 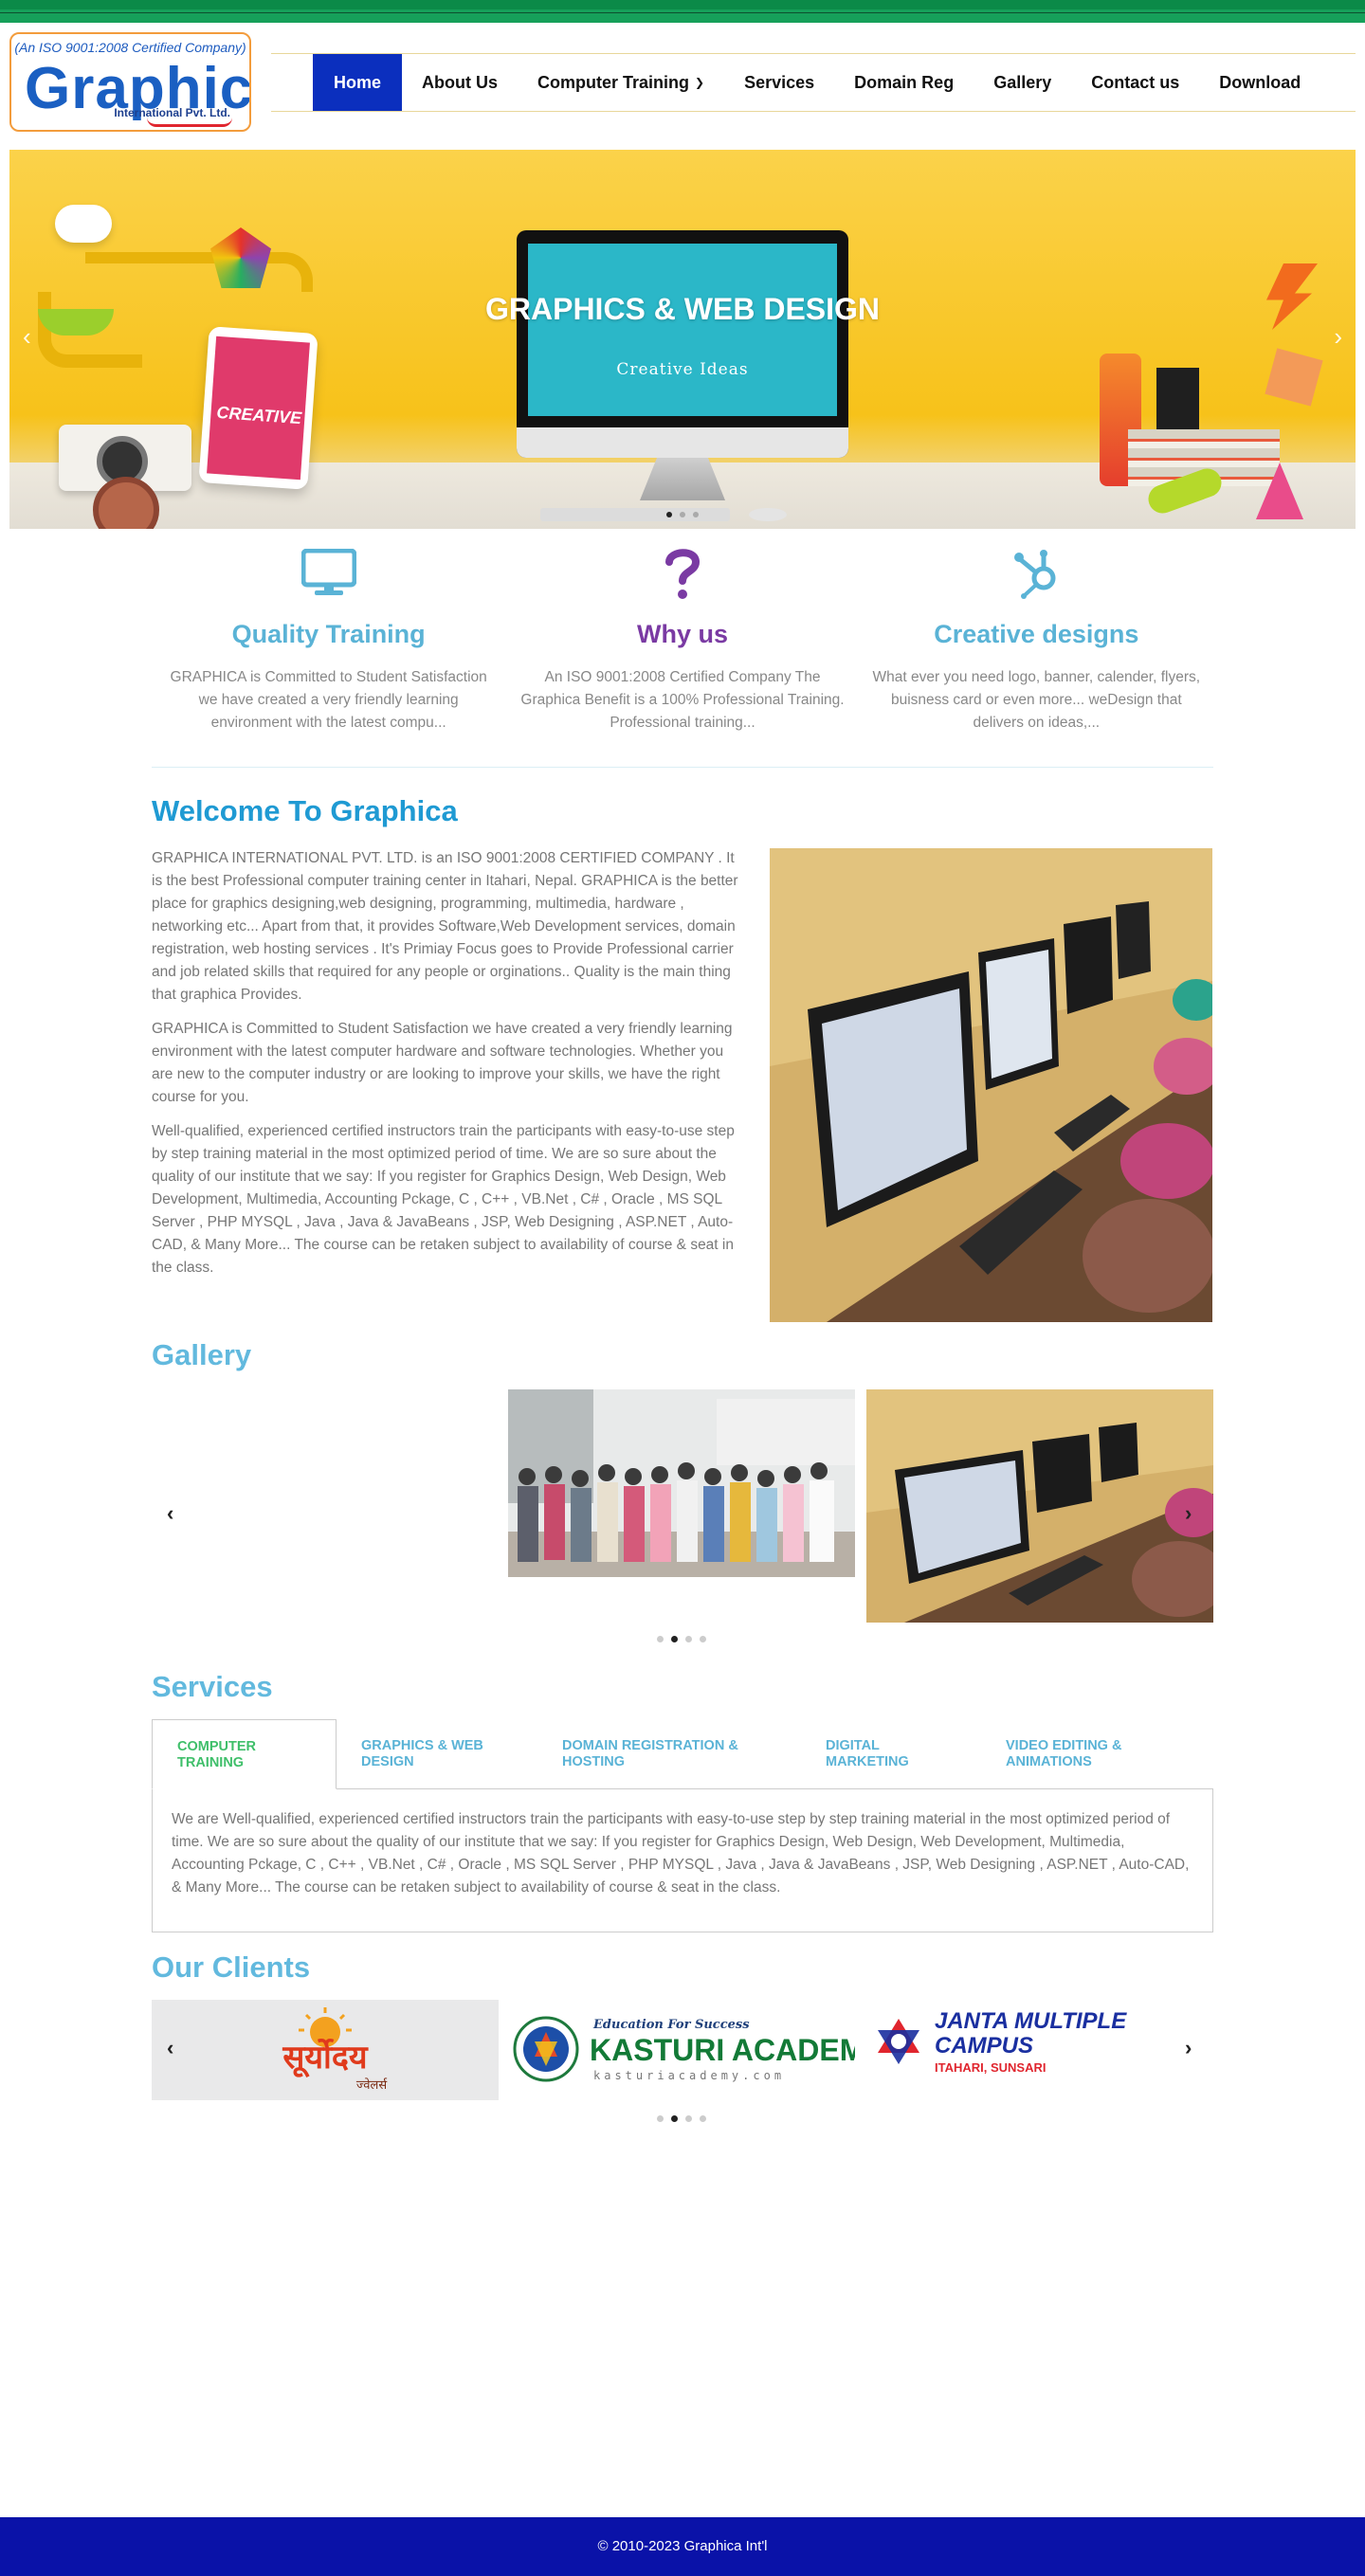 What do you see at coordinates (681, 2118) in the screenshot?
I see `clients-dots` at bounding box center [681, 2118].